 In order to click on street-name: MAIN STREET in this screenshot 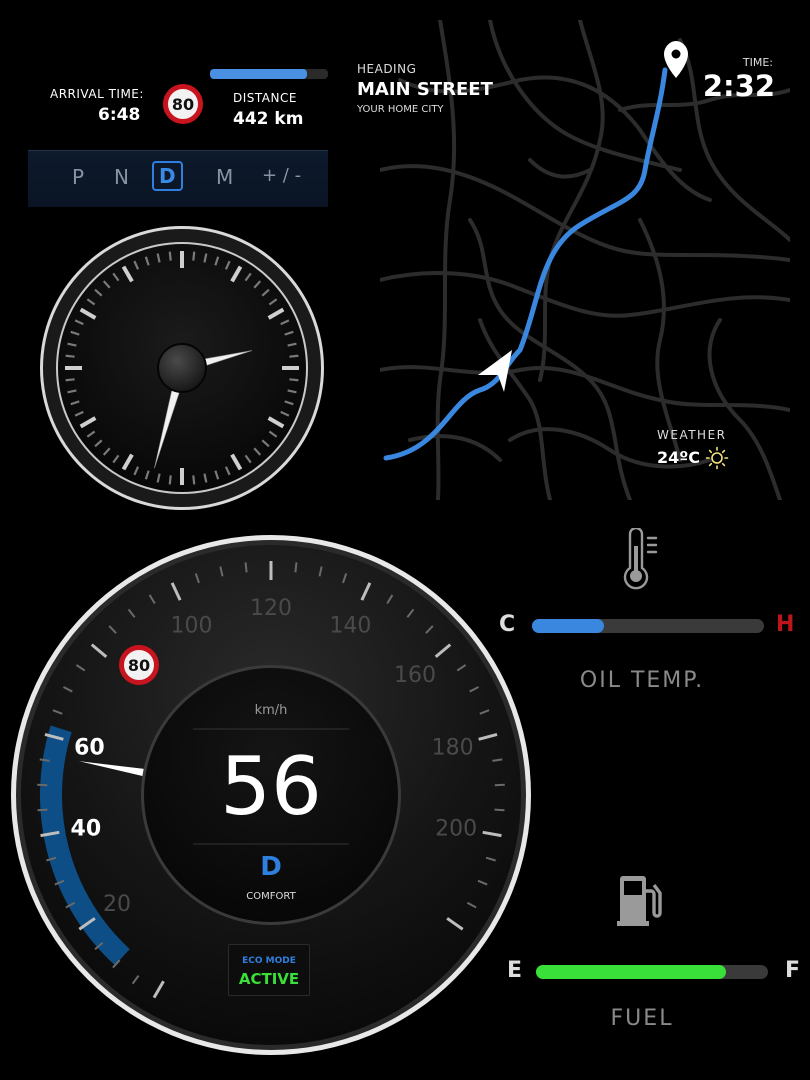, I will do `click(425, 89)`.